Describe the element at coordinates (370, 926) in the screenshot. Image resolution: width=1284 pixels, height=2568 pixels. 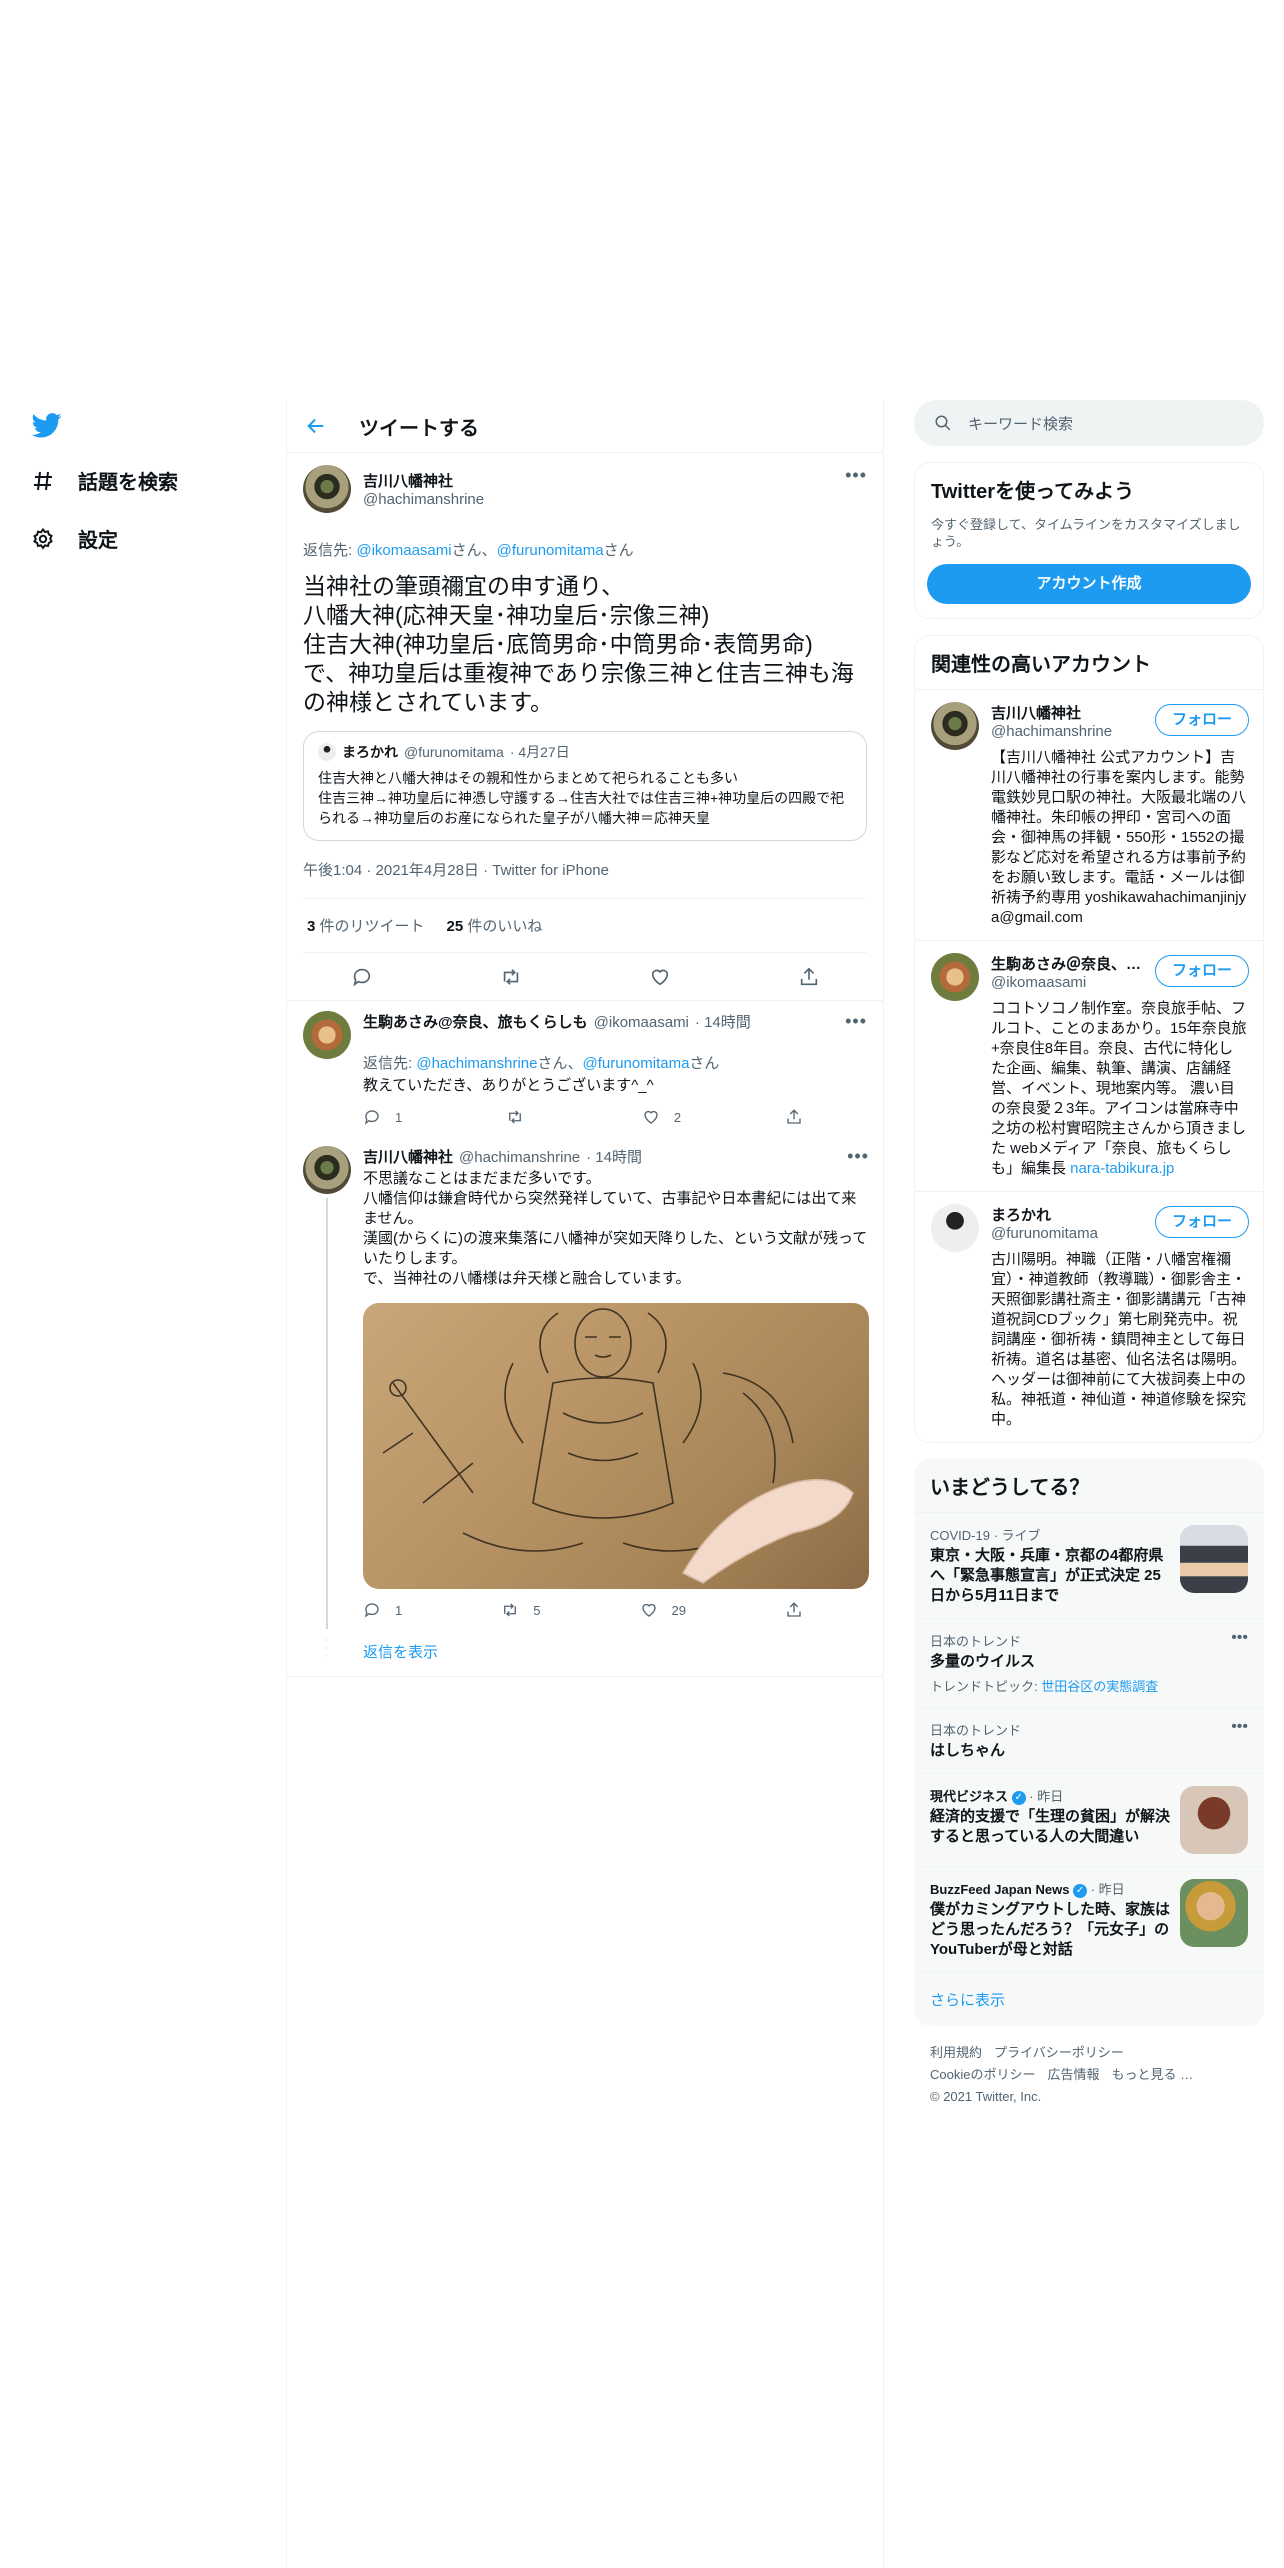
I see `retweet-label: 件のリツイート` at that location.